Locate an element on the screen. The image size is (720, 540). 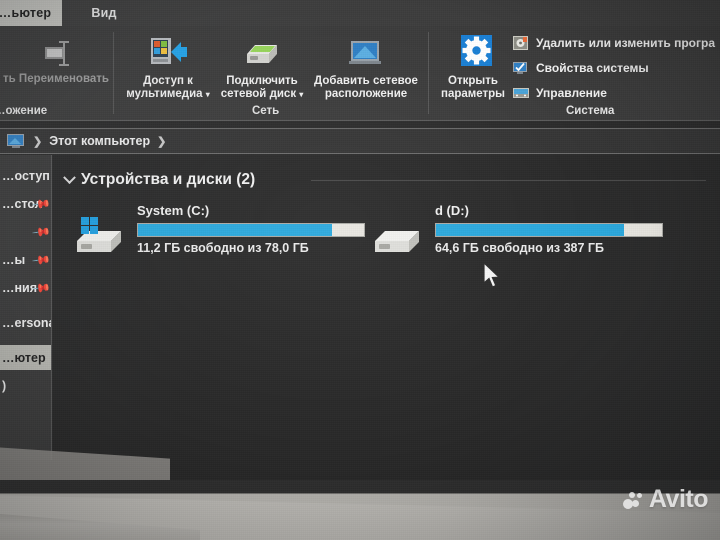
sidebar-item-network: ) is located at coordinates (25, 385).